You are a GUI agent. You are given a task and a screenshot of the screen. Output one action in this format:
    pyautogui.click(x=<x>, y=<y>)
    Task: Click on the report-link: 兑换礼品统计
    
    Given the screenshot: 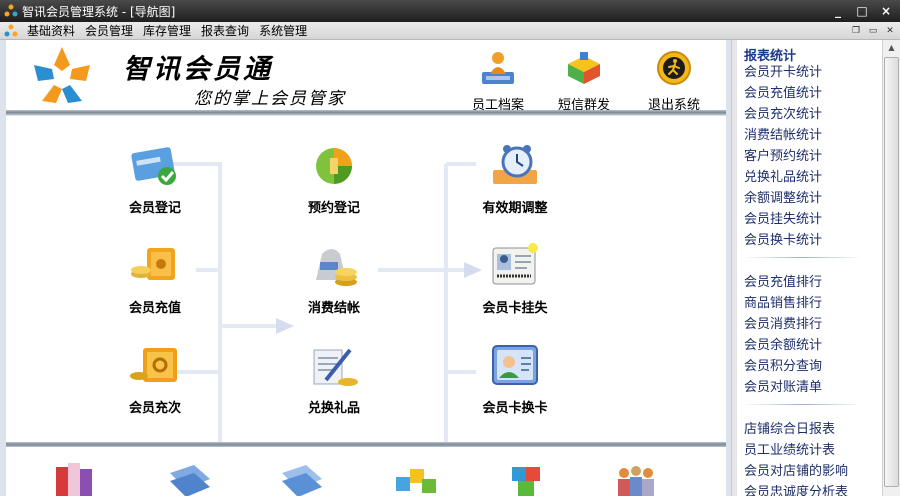 What is the action you would take?
    pyautogui.click(x=809, y=177)
    